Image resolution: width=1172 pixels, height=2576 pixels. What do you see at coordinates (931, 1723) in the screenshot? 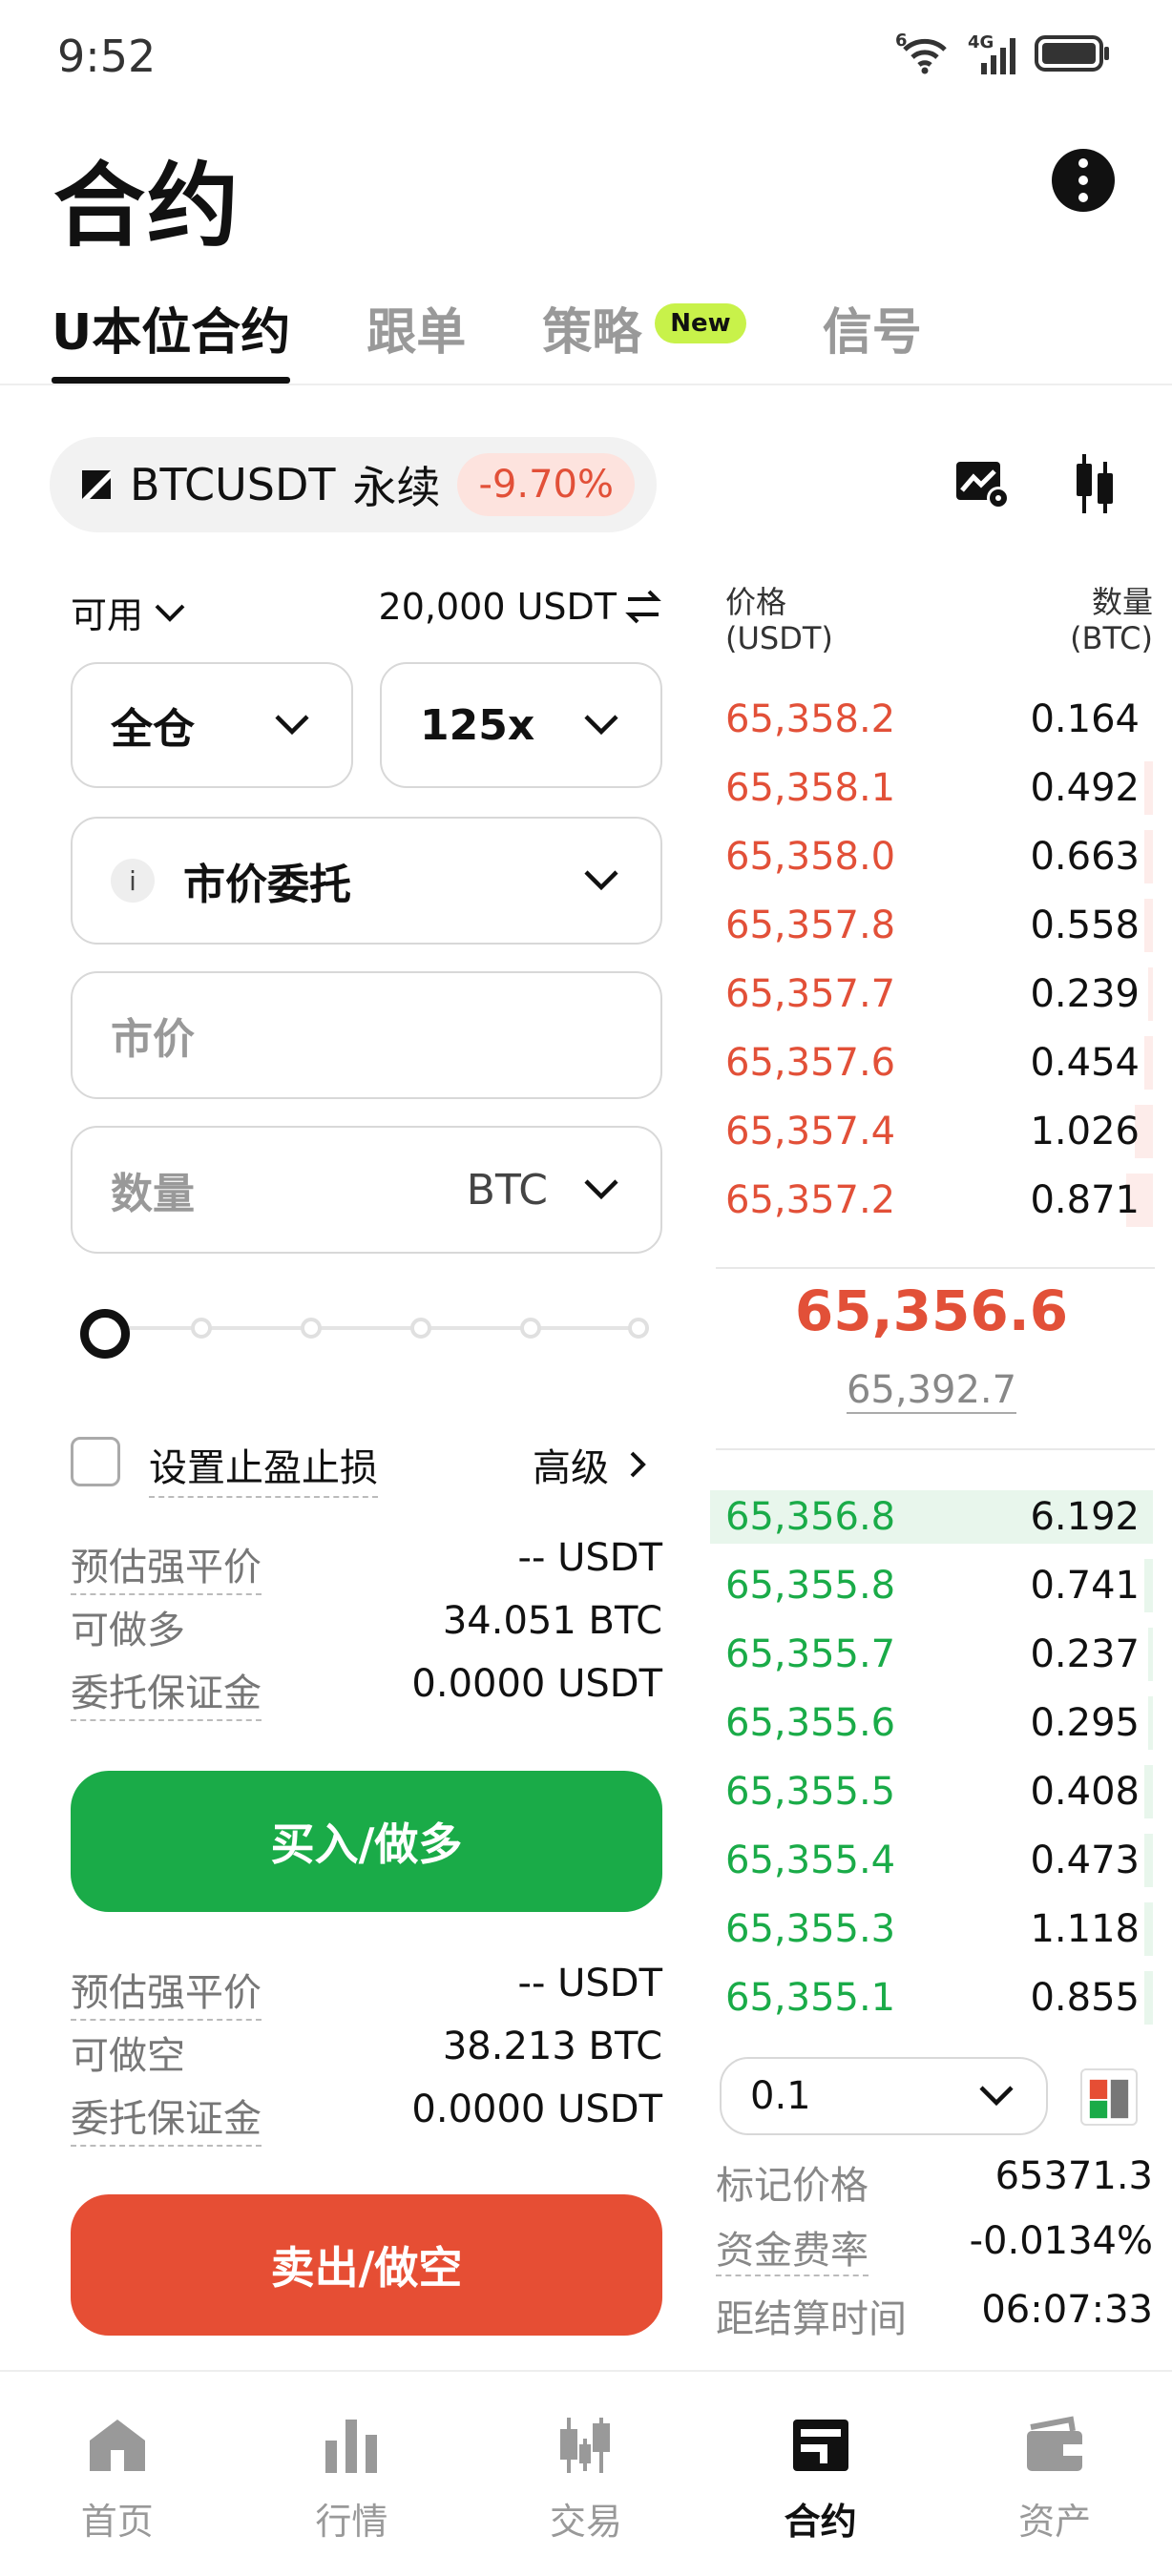
I see `bid-row: 65,355.6 0.295` at bounding box center [931, 1723].